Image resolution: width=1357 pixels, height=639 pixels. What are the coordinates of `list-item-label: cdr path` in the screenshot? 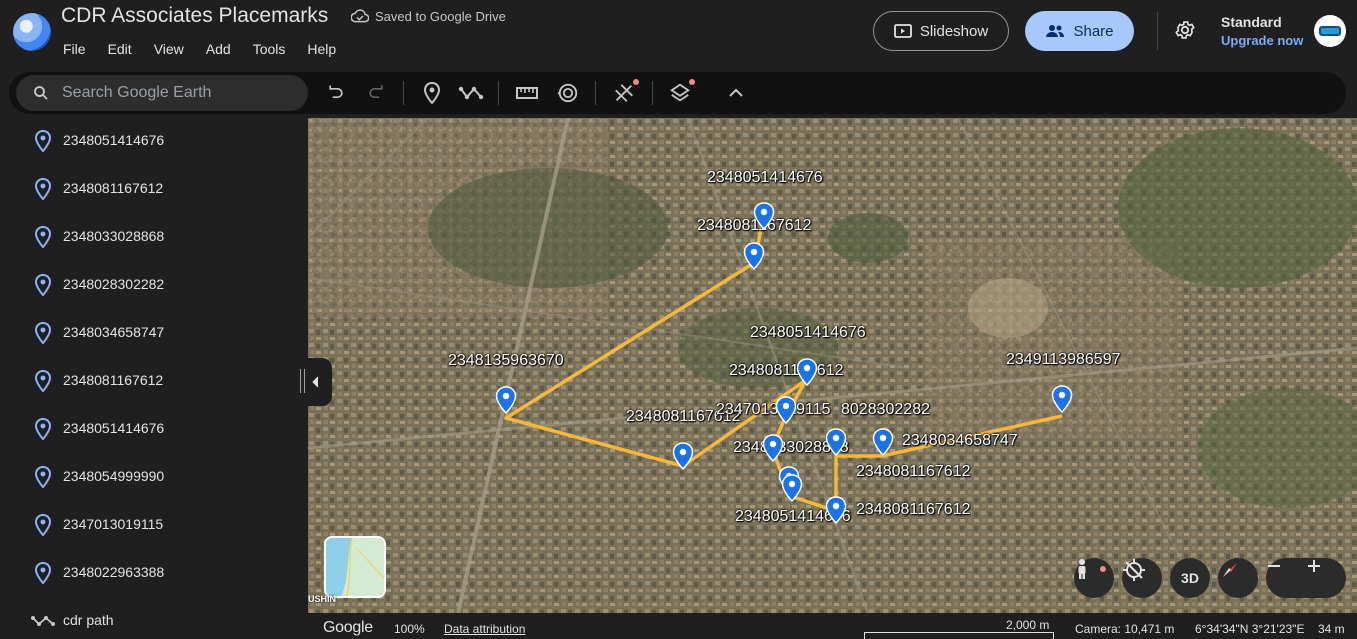 It's located at (88, 620).